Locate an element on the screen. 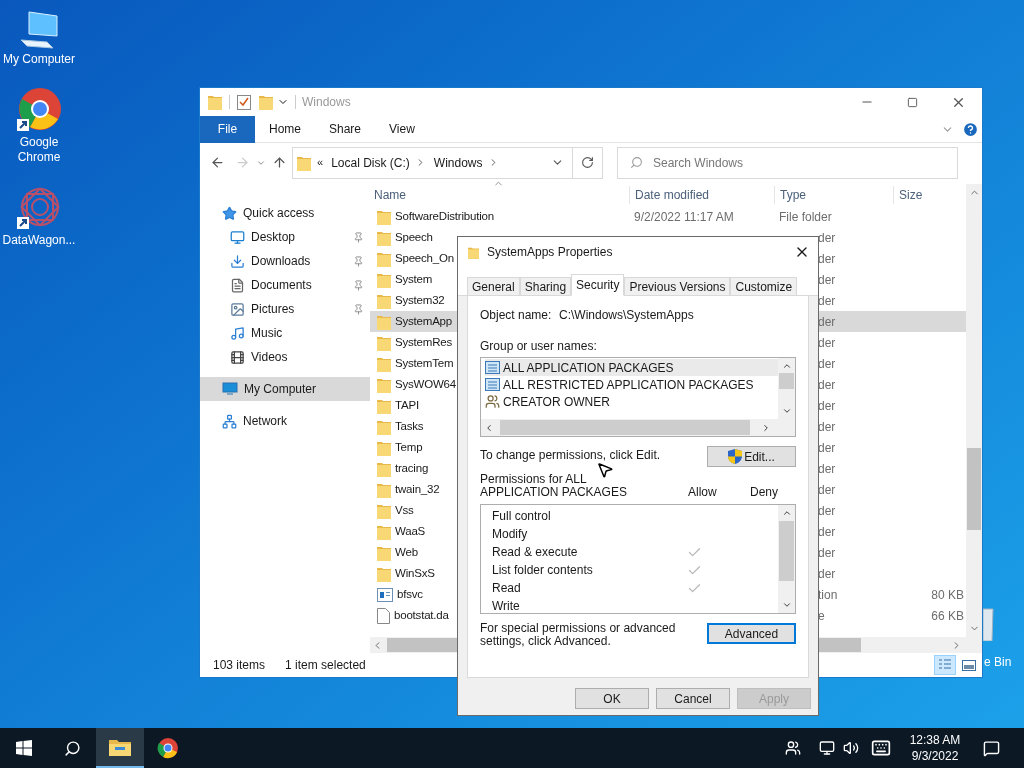  file-size: 66 KB is located at coordinates (947, 615).